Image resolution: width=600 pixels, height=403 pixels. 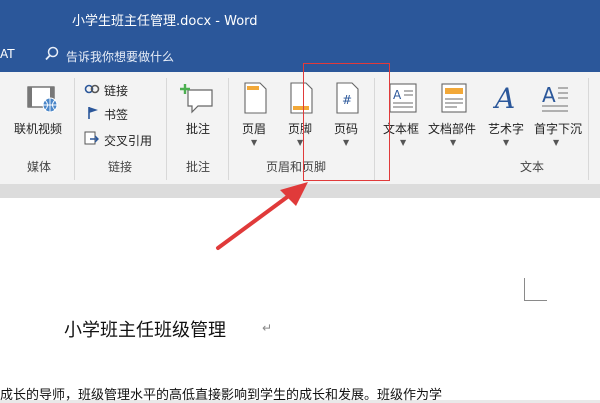 What do you see at coordinates (454, 98) in the screenshot?
I see `quick-parts-icon` at bounding box center [454, 98].